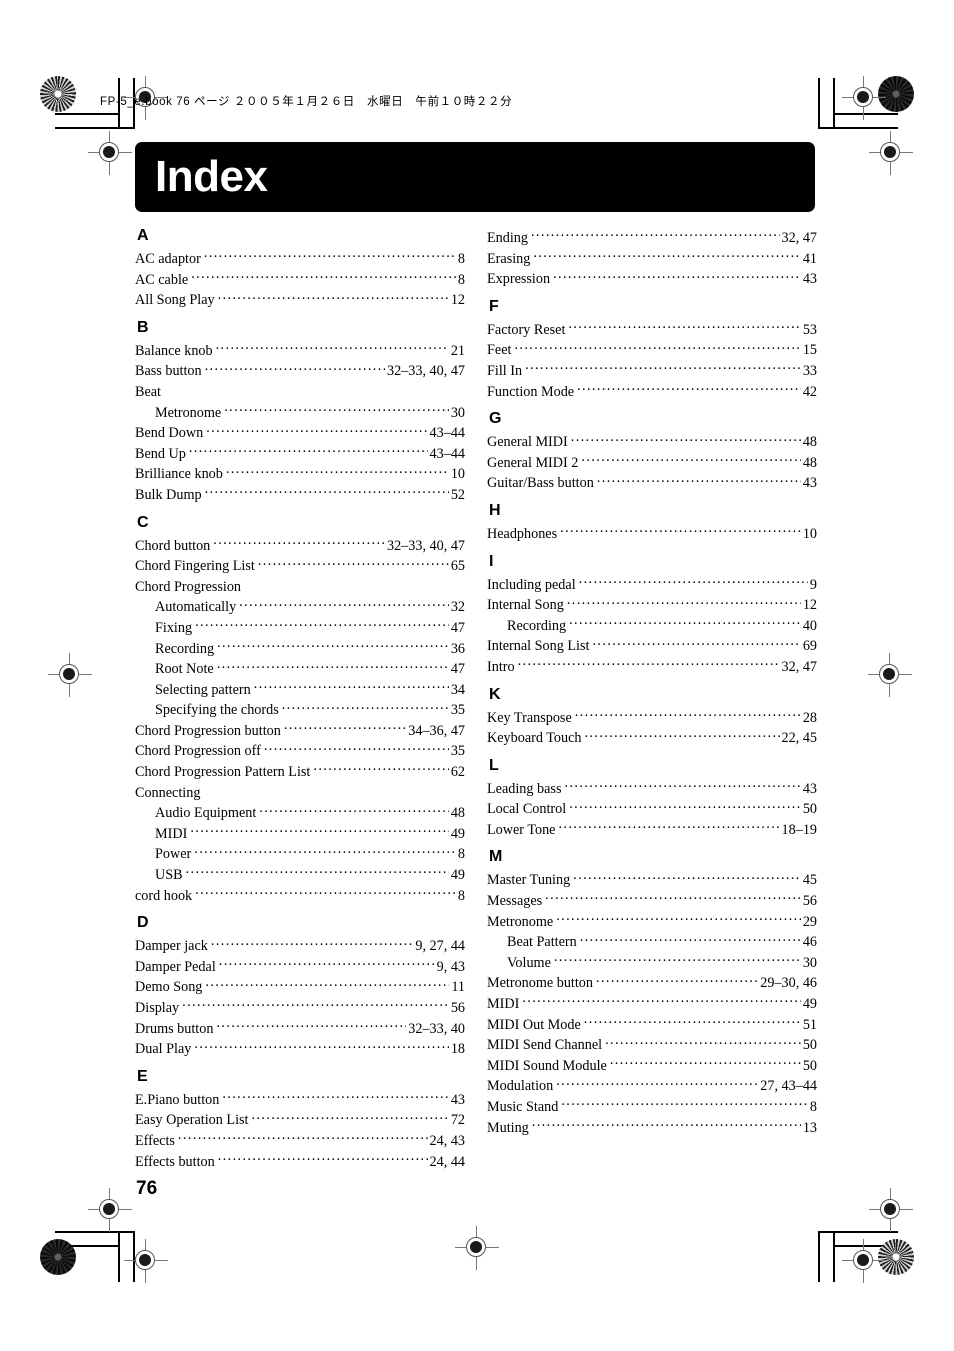 The height and width of the screenshot is (1351, 954). What do you see at coordinates (527, 442) in the screenshot?
I see `index-entry-term: General MIDI` at bounding box center [527, 442].